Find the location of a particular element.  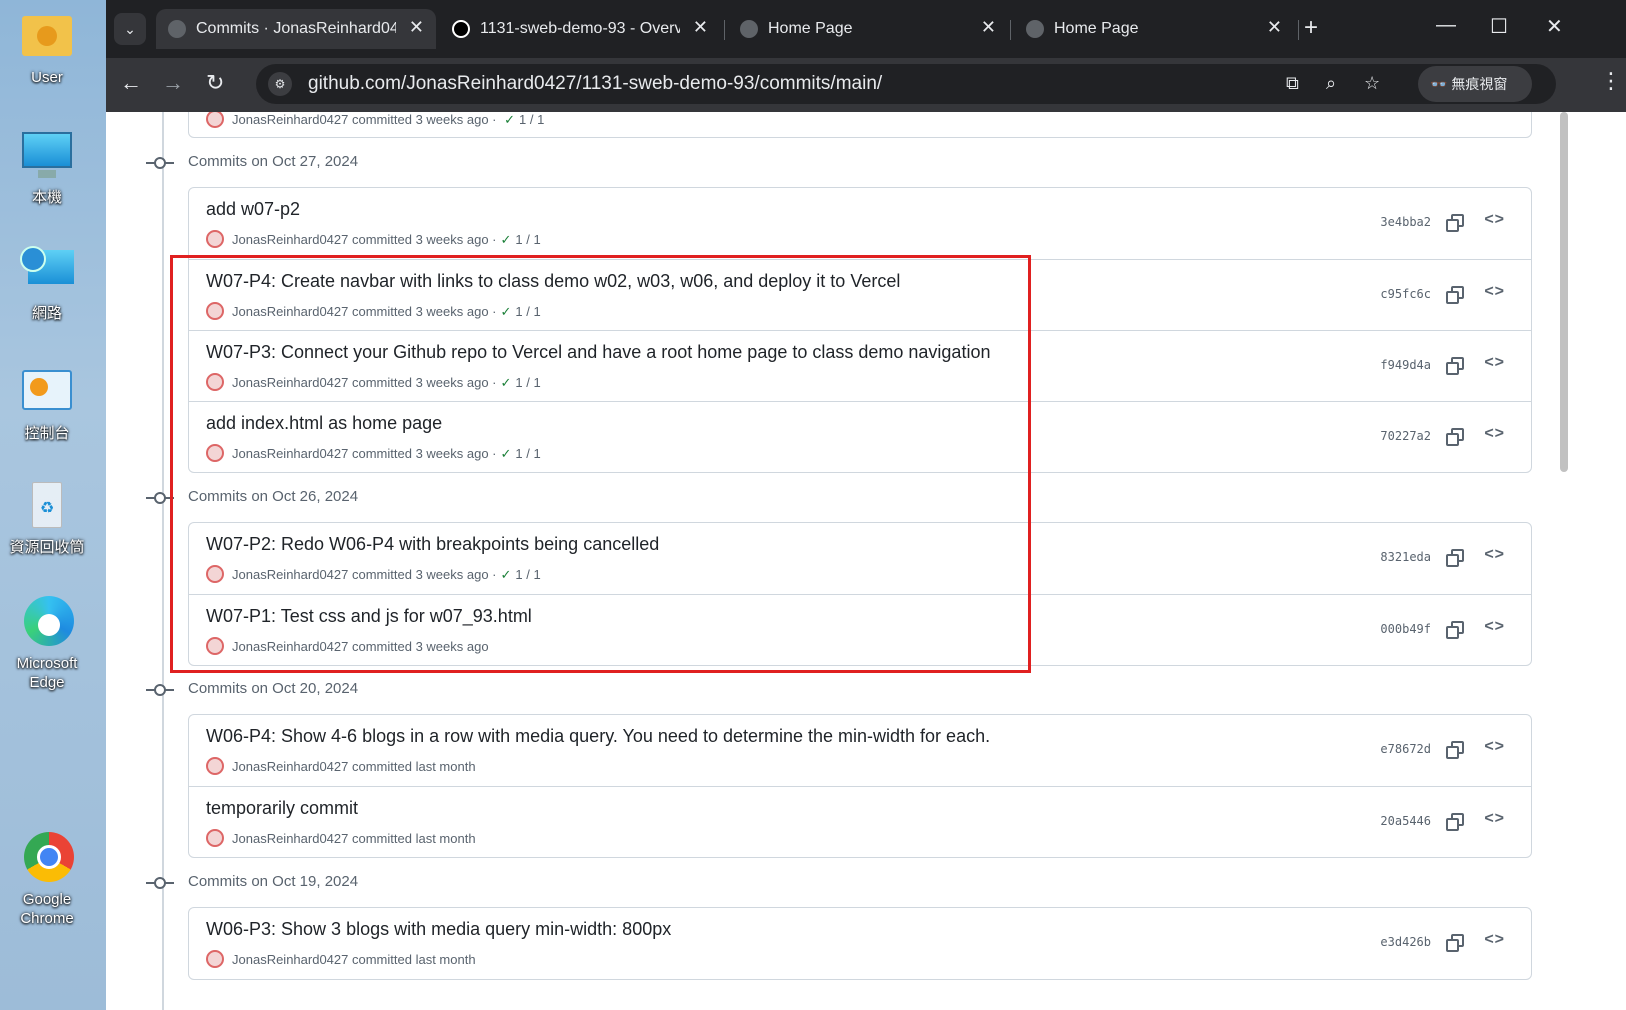

desktop-icon-user: User is located at coordinates (47, 48).